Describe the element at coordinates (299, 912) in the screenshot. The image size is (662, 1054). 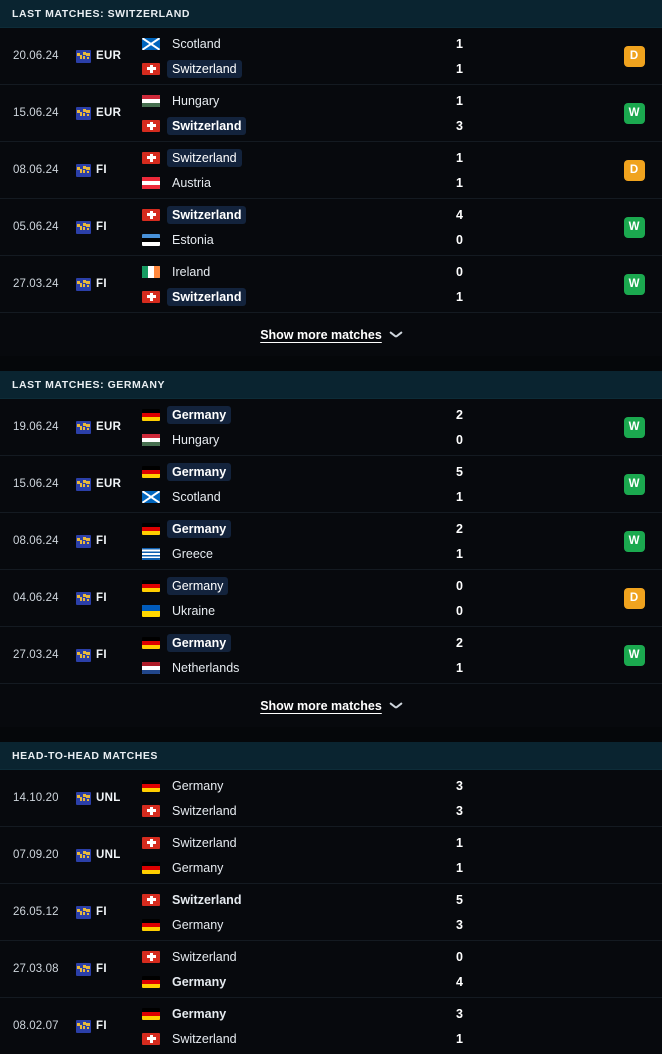
I see `teams-cell: Switzerland Germany` at that location.